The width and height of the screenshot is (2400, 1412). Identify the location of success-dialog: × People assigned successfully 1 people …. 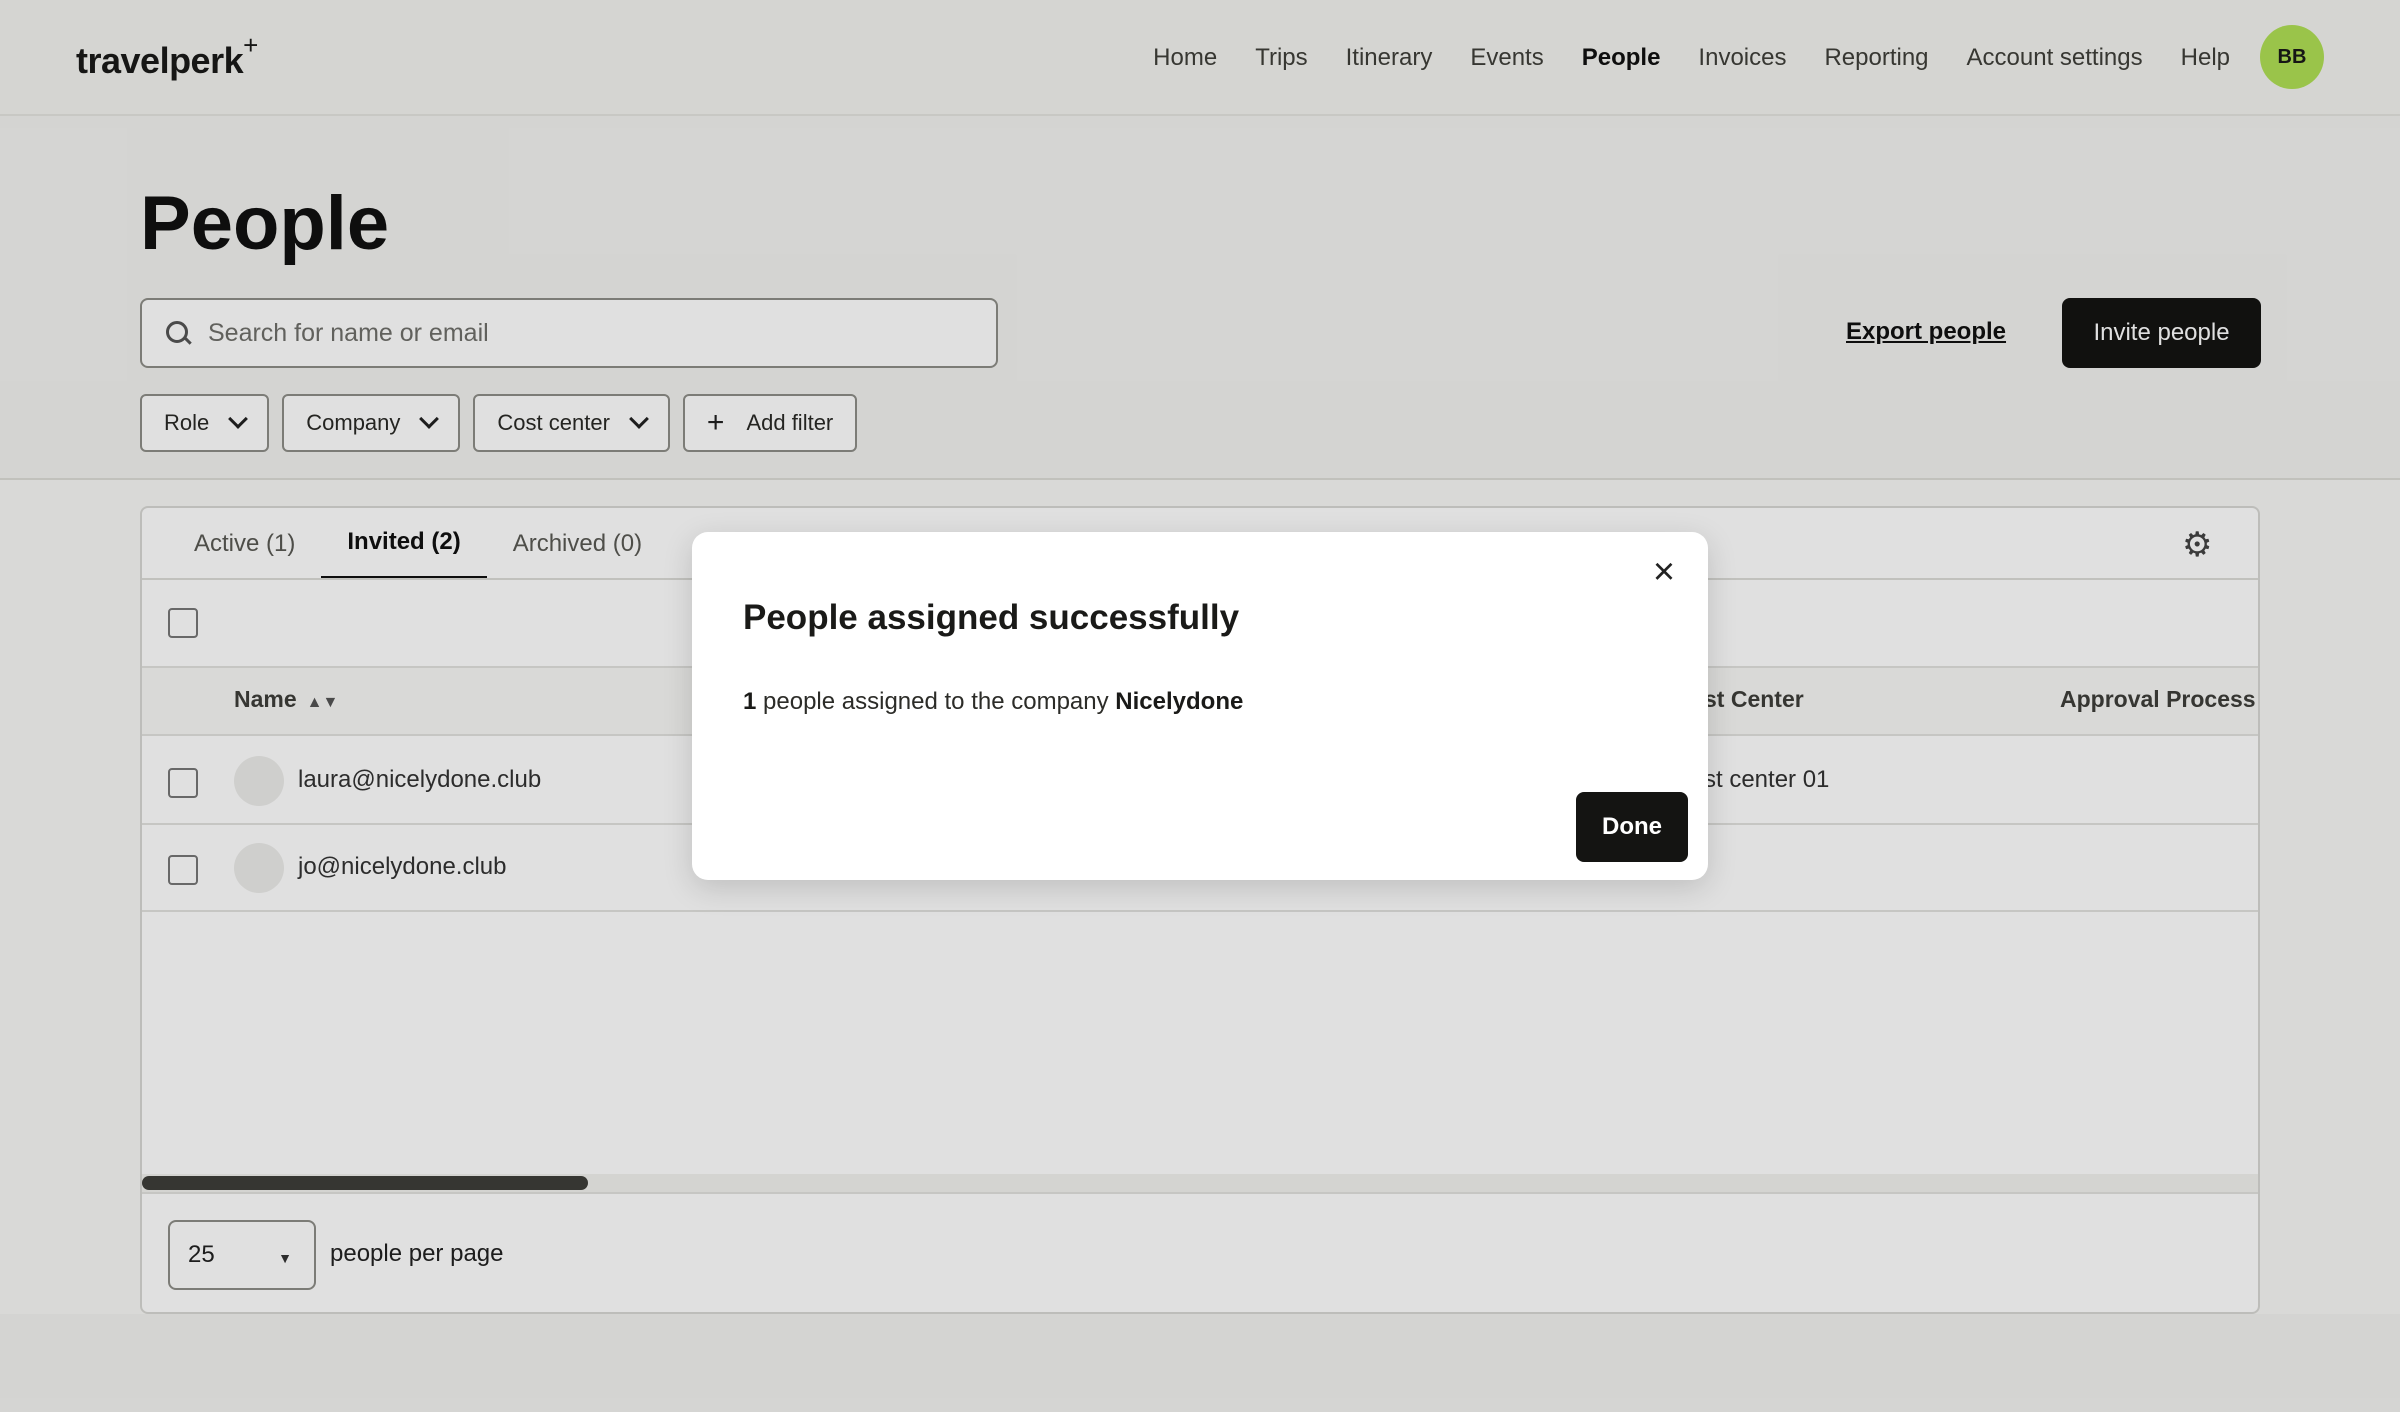
(1200, 706).